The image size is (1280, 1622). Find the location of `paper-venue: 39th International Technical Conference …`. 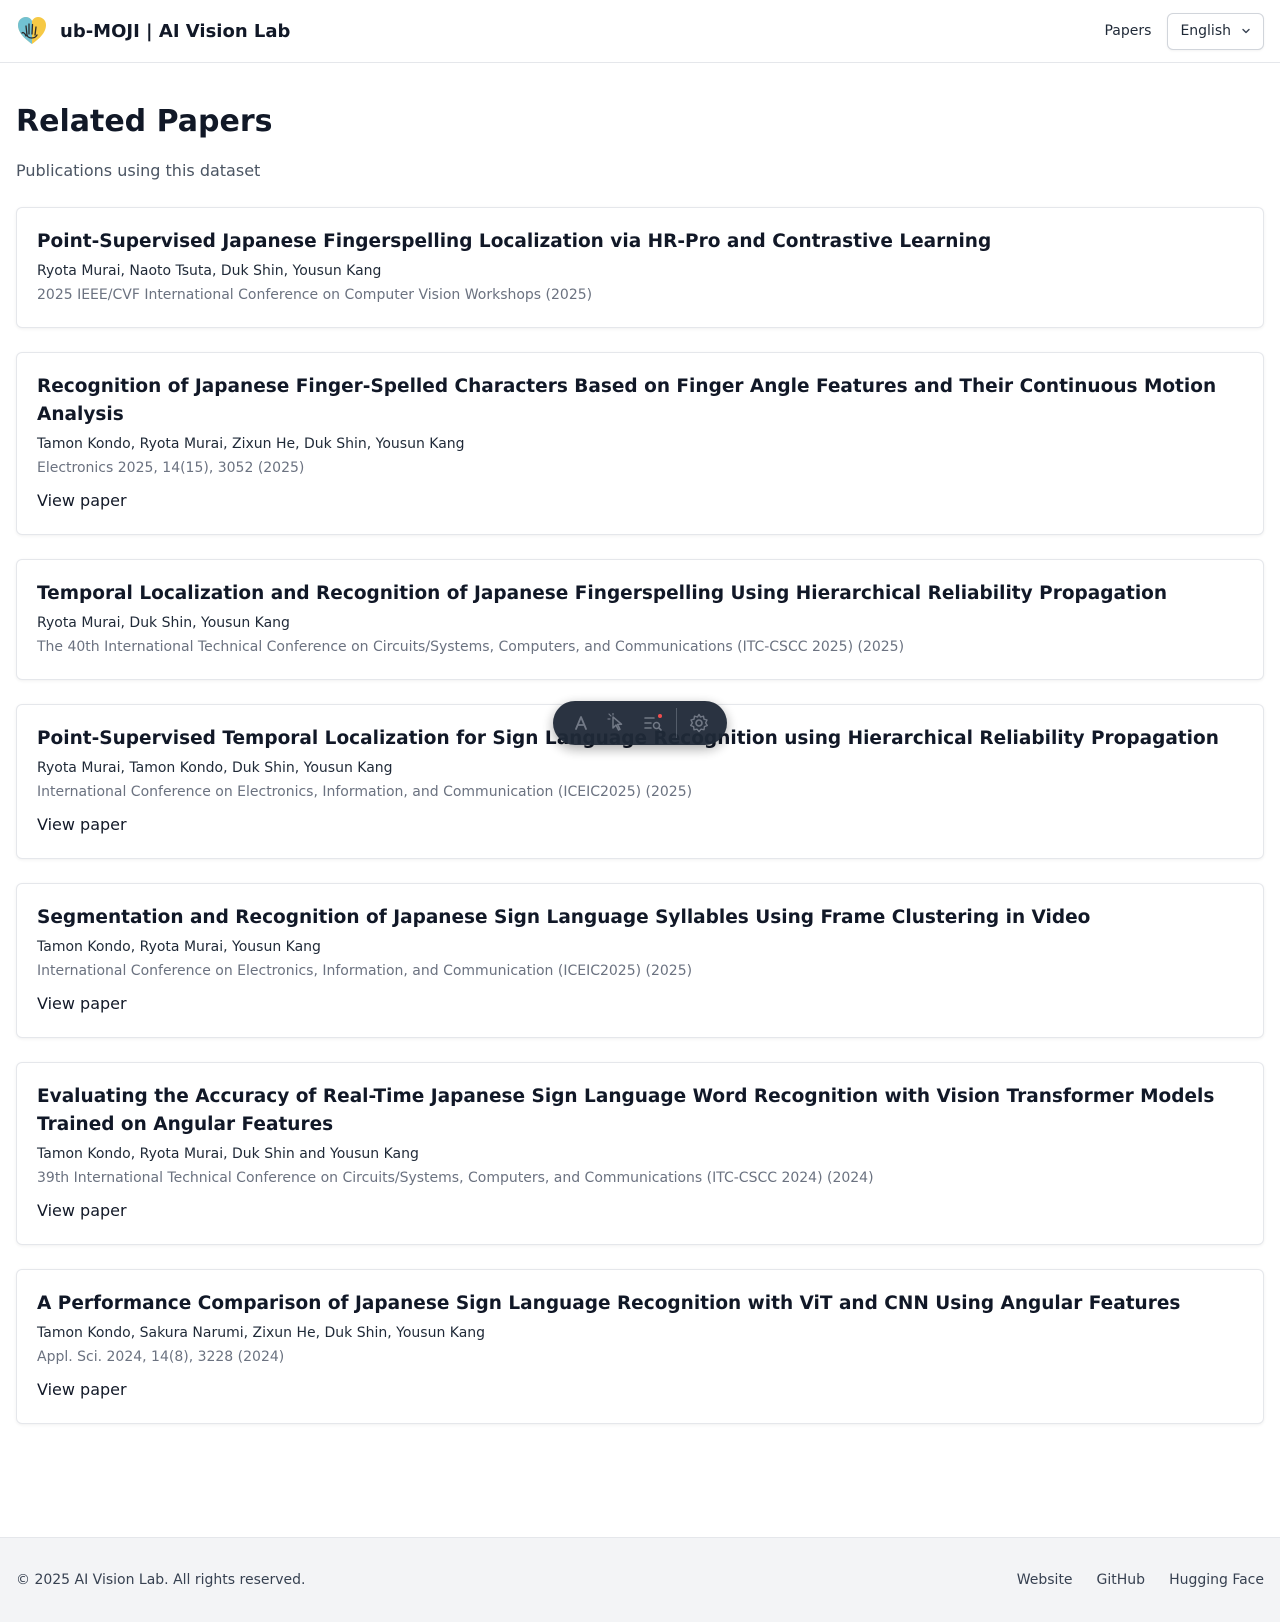

paper-venue: 39th International Technical Conference … is located at coordinates (455, 1178).